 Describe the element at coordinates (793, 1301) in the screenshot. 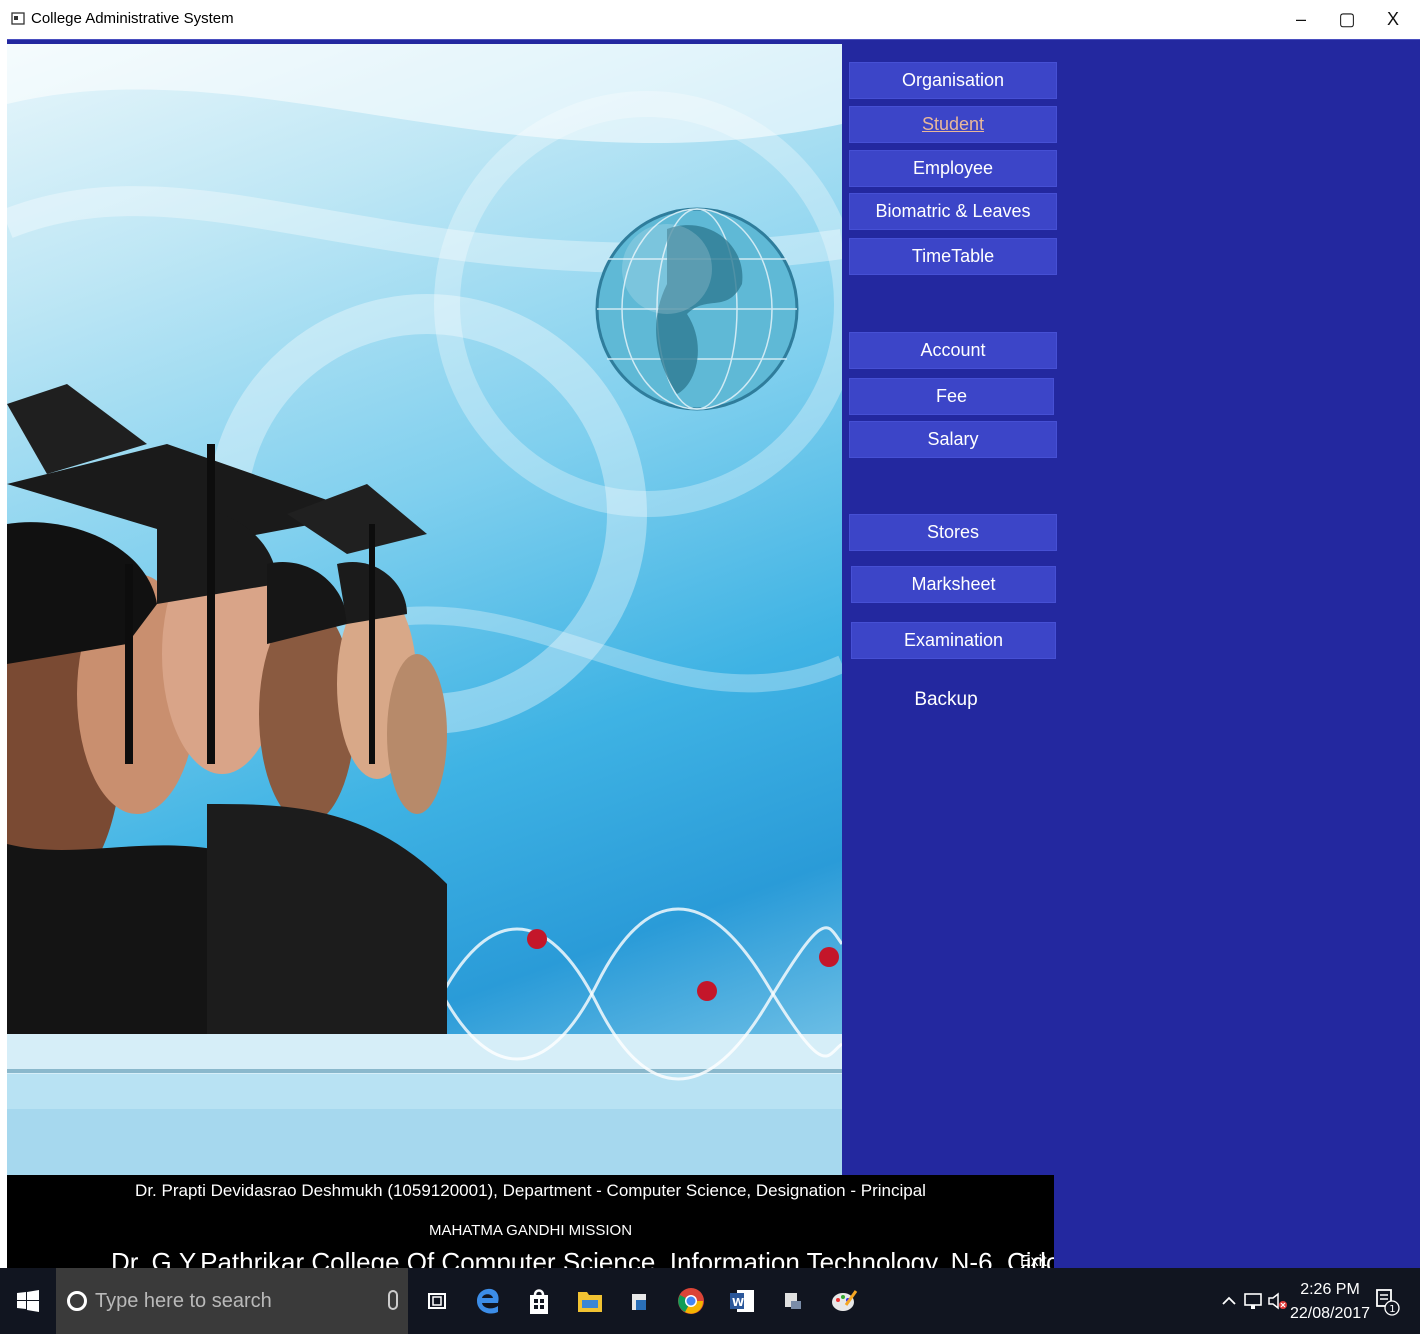

I see `app-manager-icon` at that location.